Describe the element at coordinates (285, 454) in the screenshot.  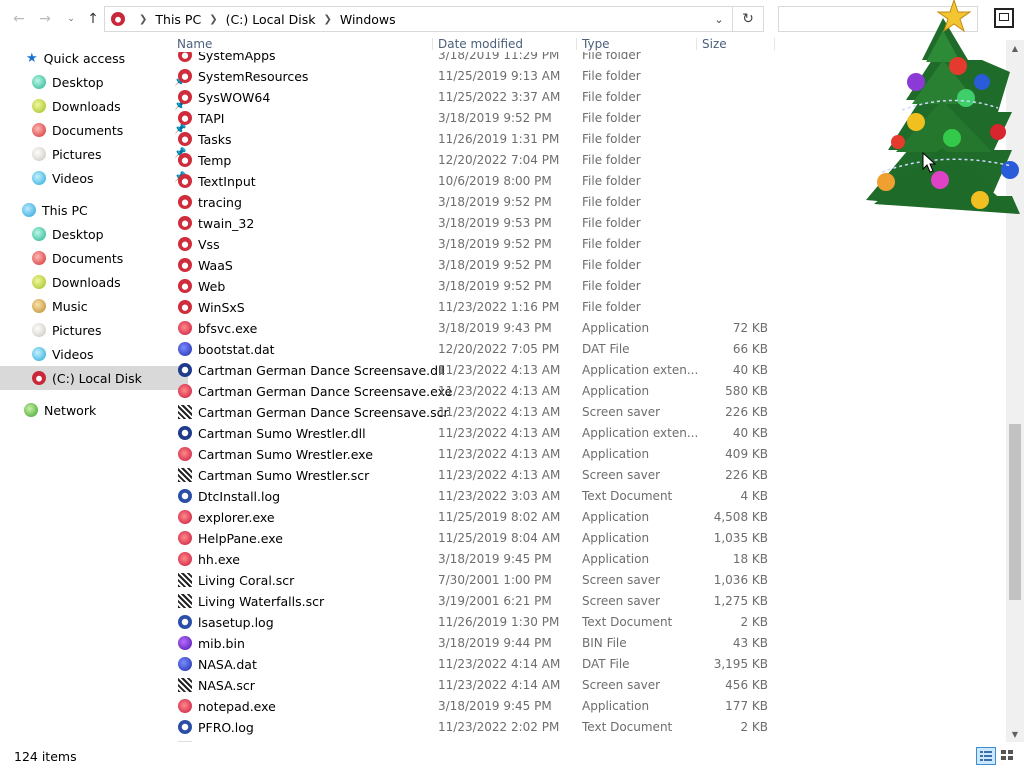
I see `file-name: Cartman Sumo Wrestler.exe` at that location.